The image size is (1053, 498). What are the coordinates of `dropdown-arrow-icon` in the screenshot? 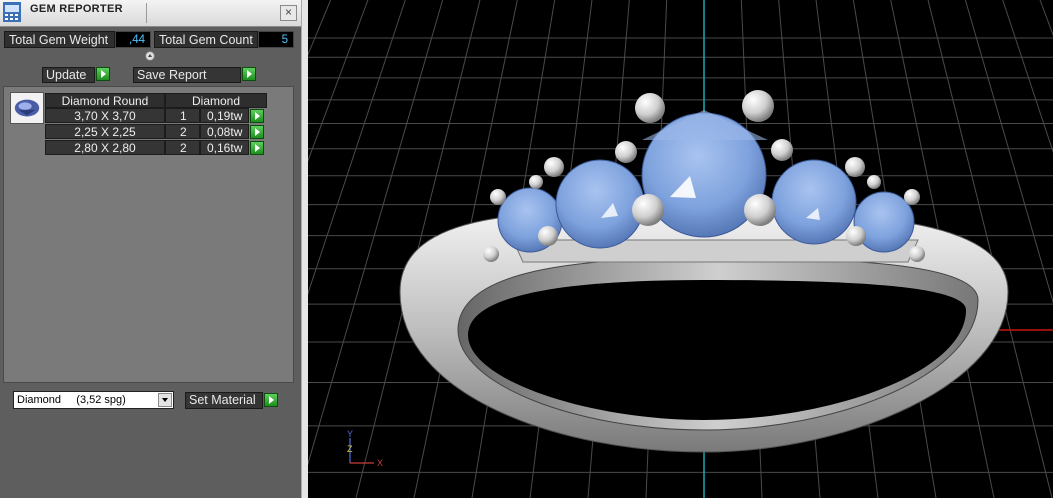 It's located at (165, 400).